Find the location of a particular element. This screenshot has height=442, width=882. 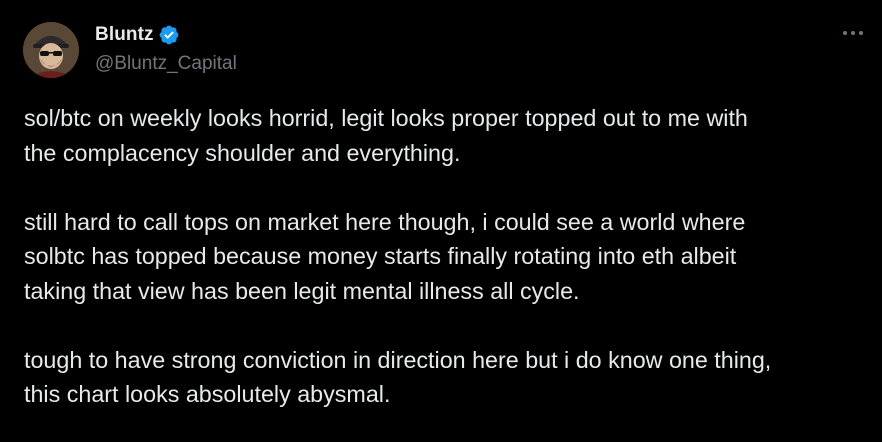

author-block: Bluntz @Bluntz_Capital is located at coordinates (166, 49).